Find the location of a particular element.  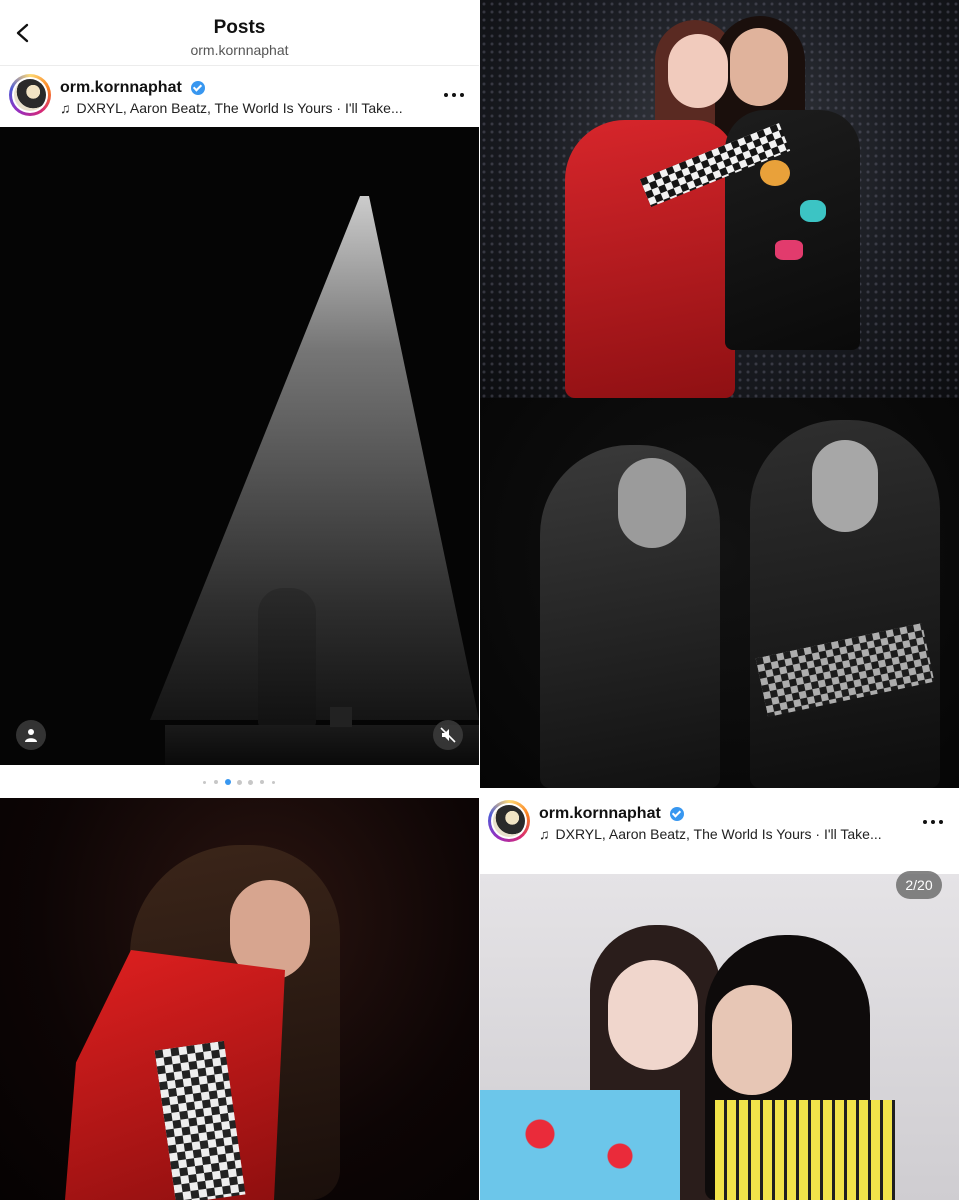

mute-icon is located at coordinates (448, 735).